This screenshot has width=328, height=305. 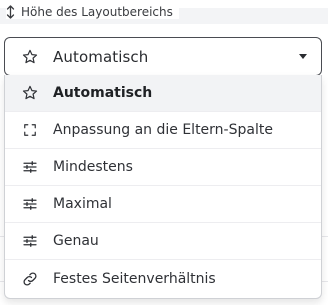 I want to click on resize-vertical-icon, so click(x=10, y=12).